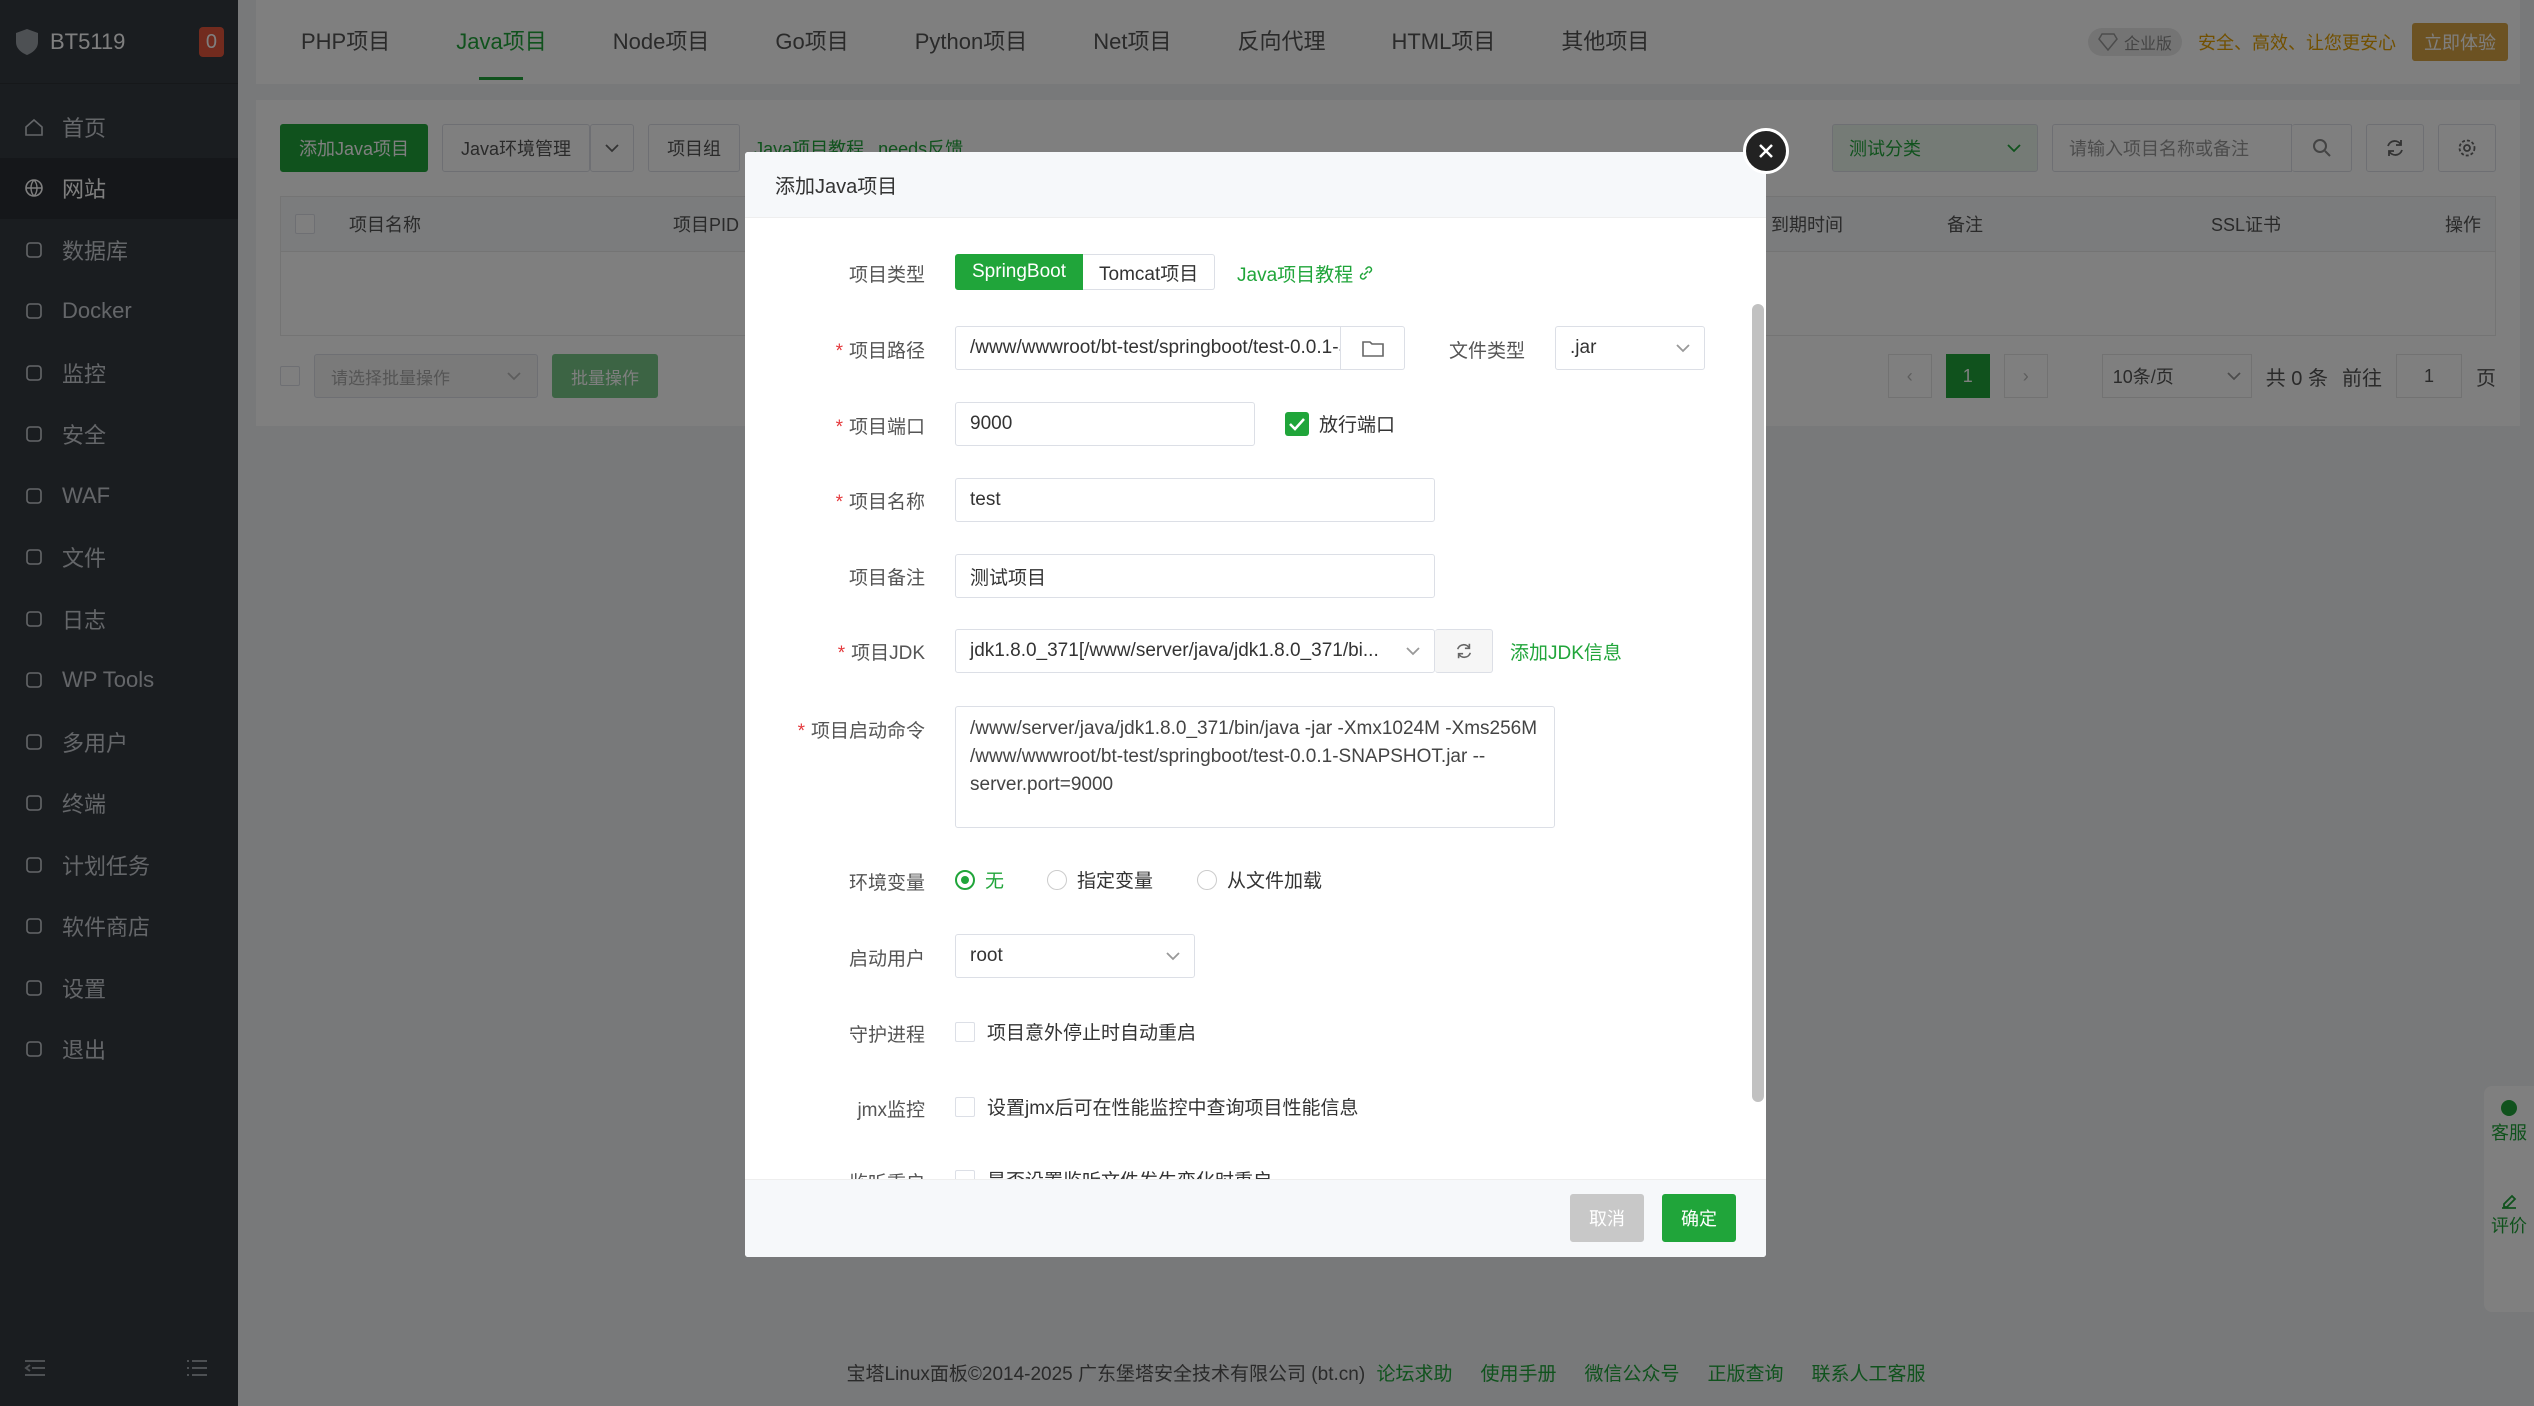 The height and width of the screenshot is (1406, 2534). What do you see at coordinates (965, 879) in the screenshot?
I see `radio-selected-icon` at bounding box center [965, 879].